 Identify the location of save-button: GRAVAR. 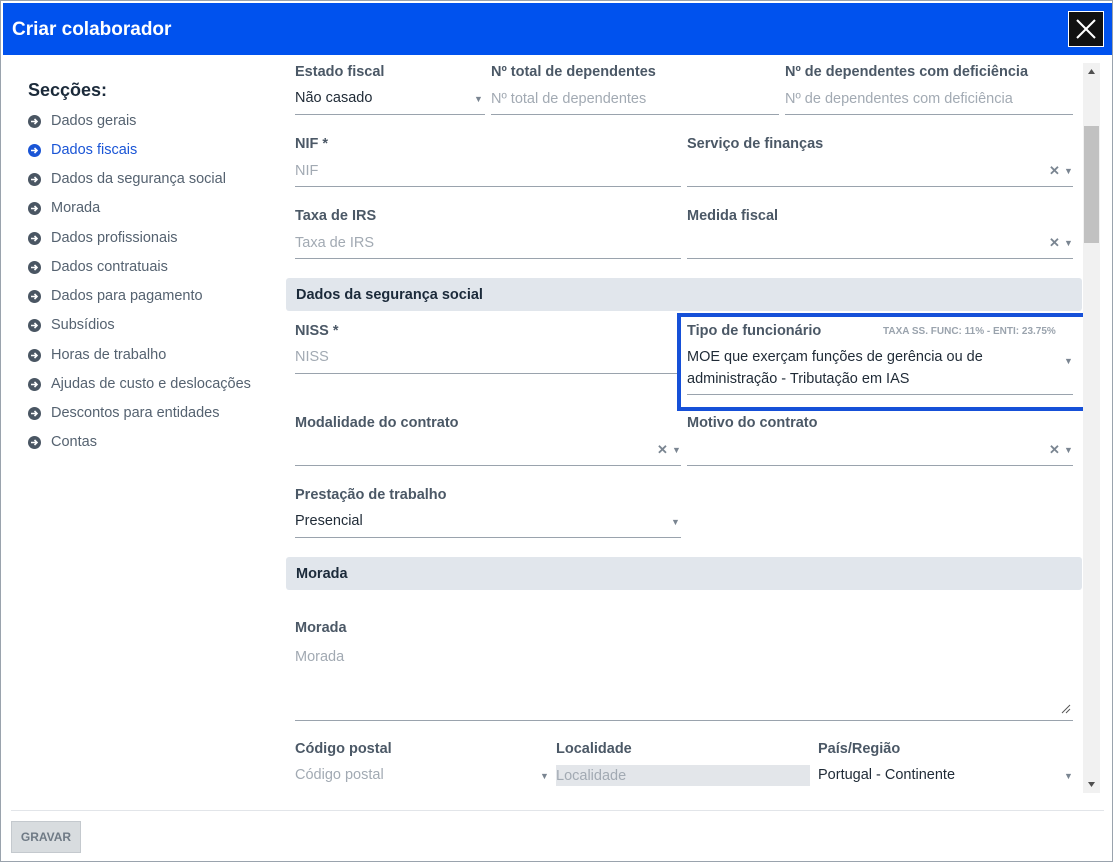
(46, 837).